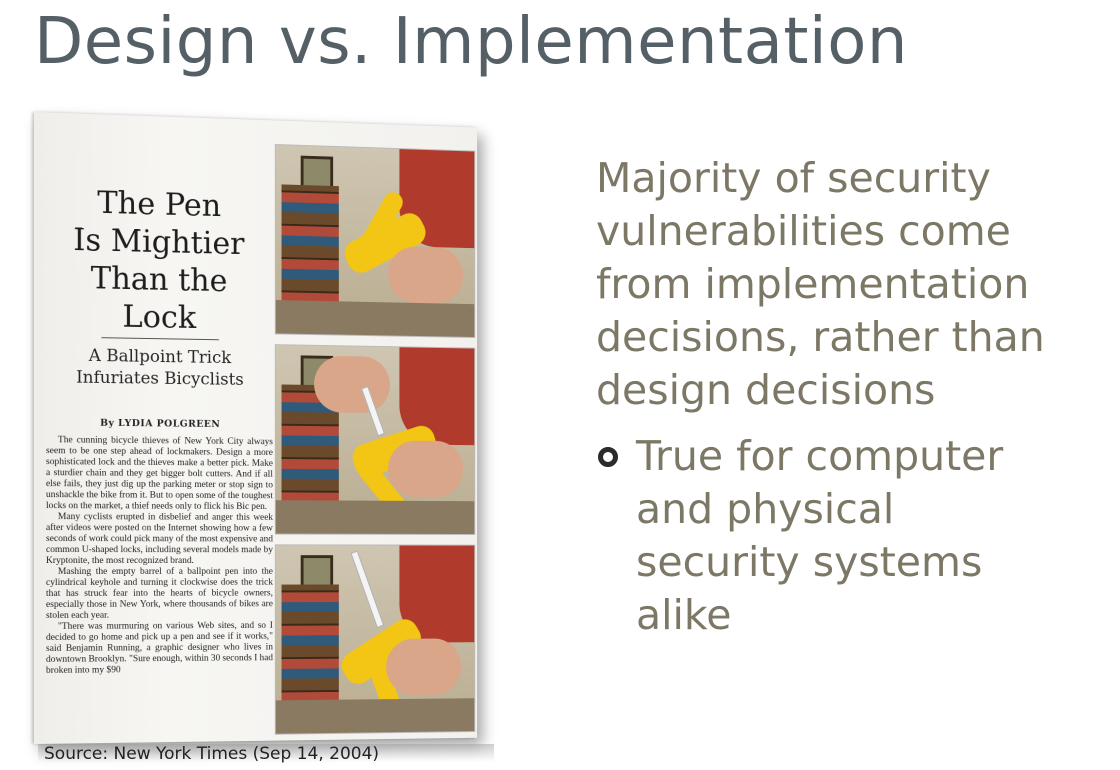  I want to click on article-headline: The Pen Is Mightier Than the Lock, so click(158, 260).